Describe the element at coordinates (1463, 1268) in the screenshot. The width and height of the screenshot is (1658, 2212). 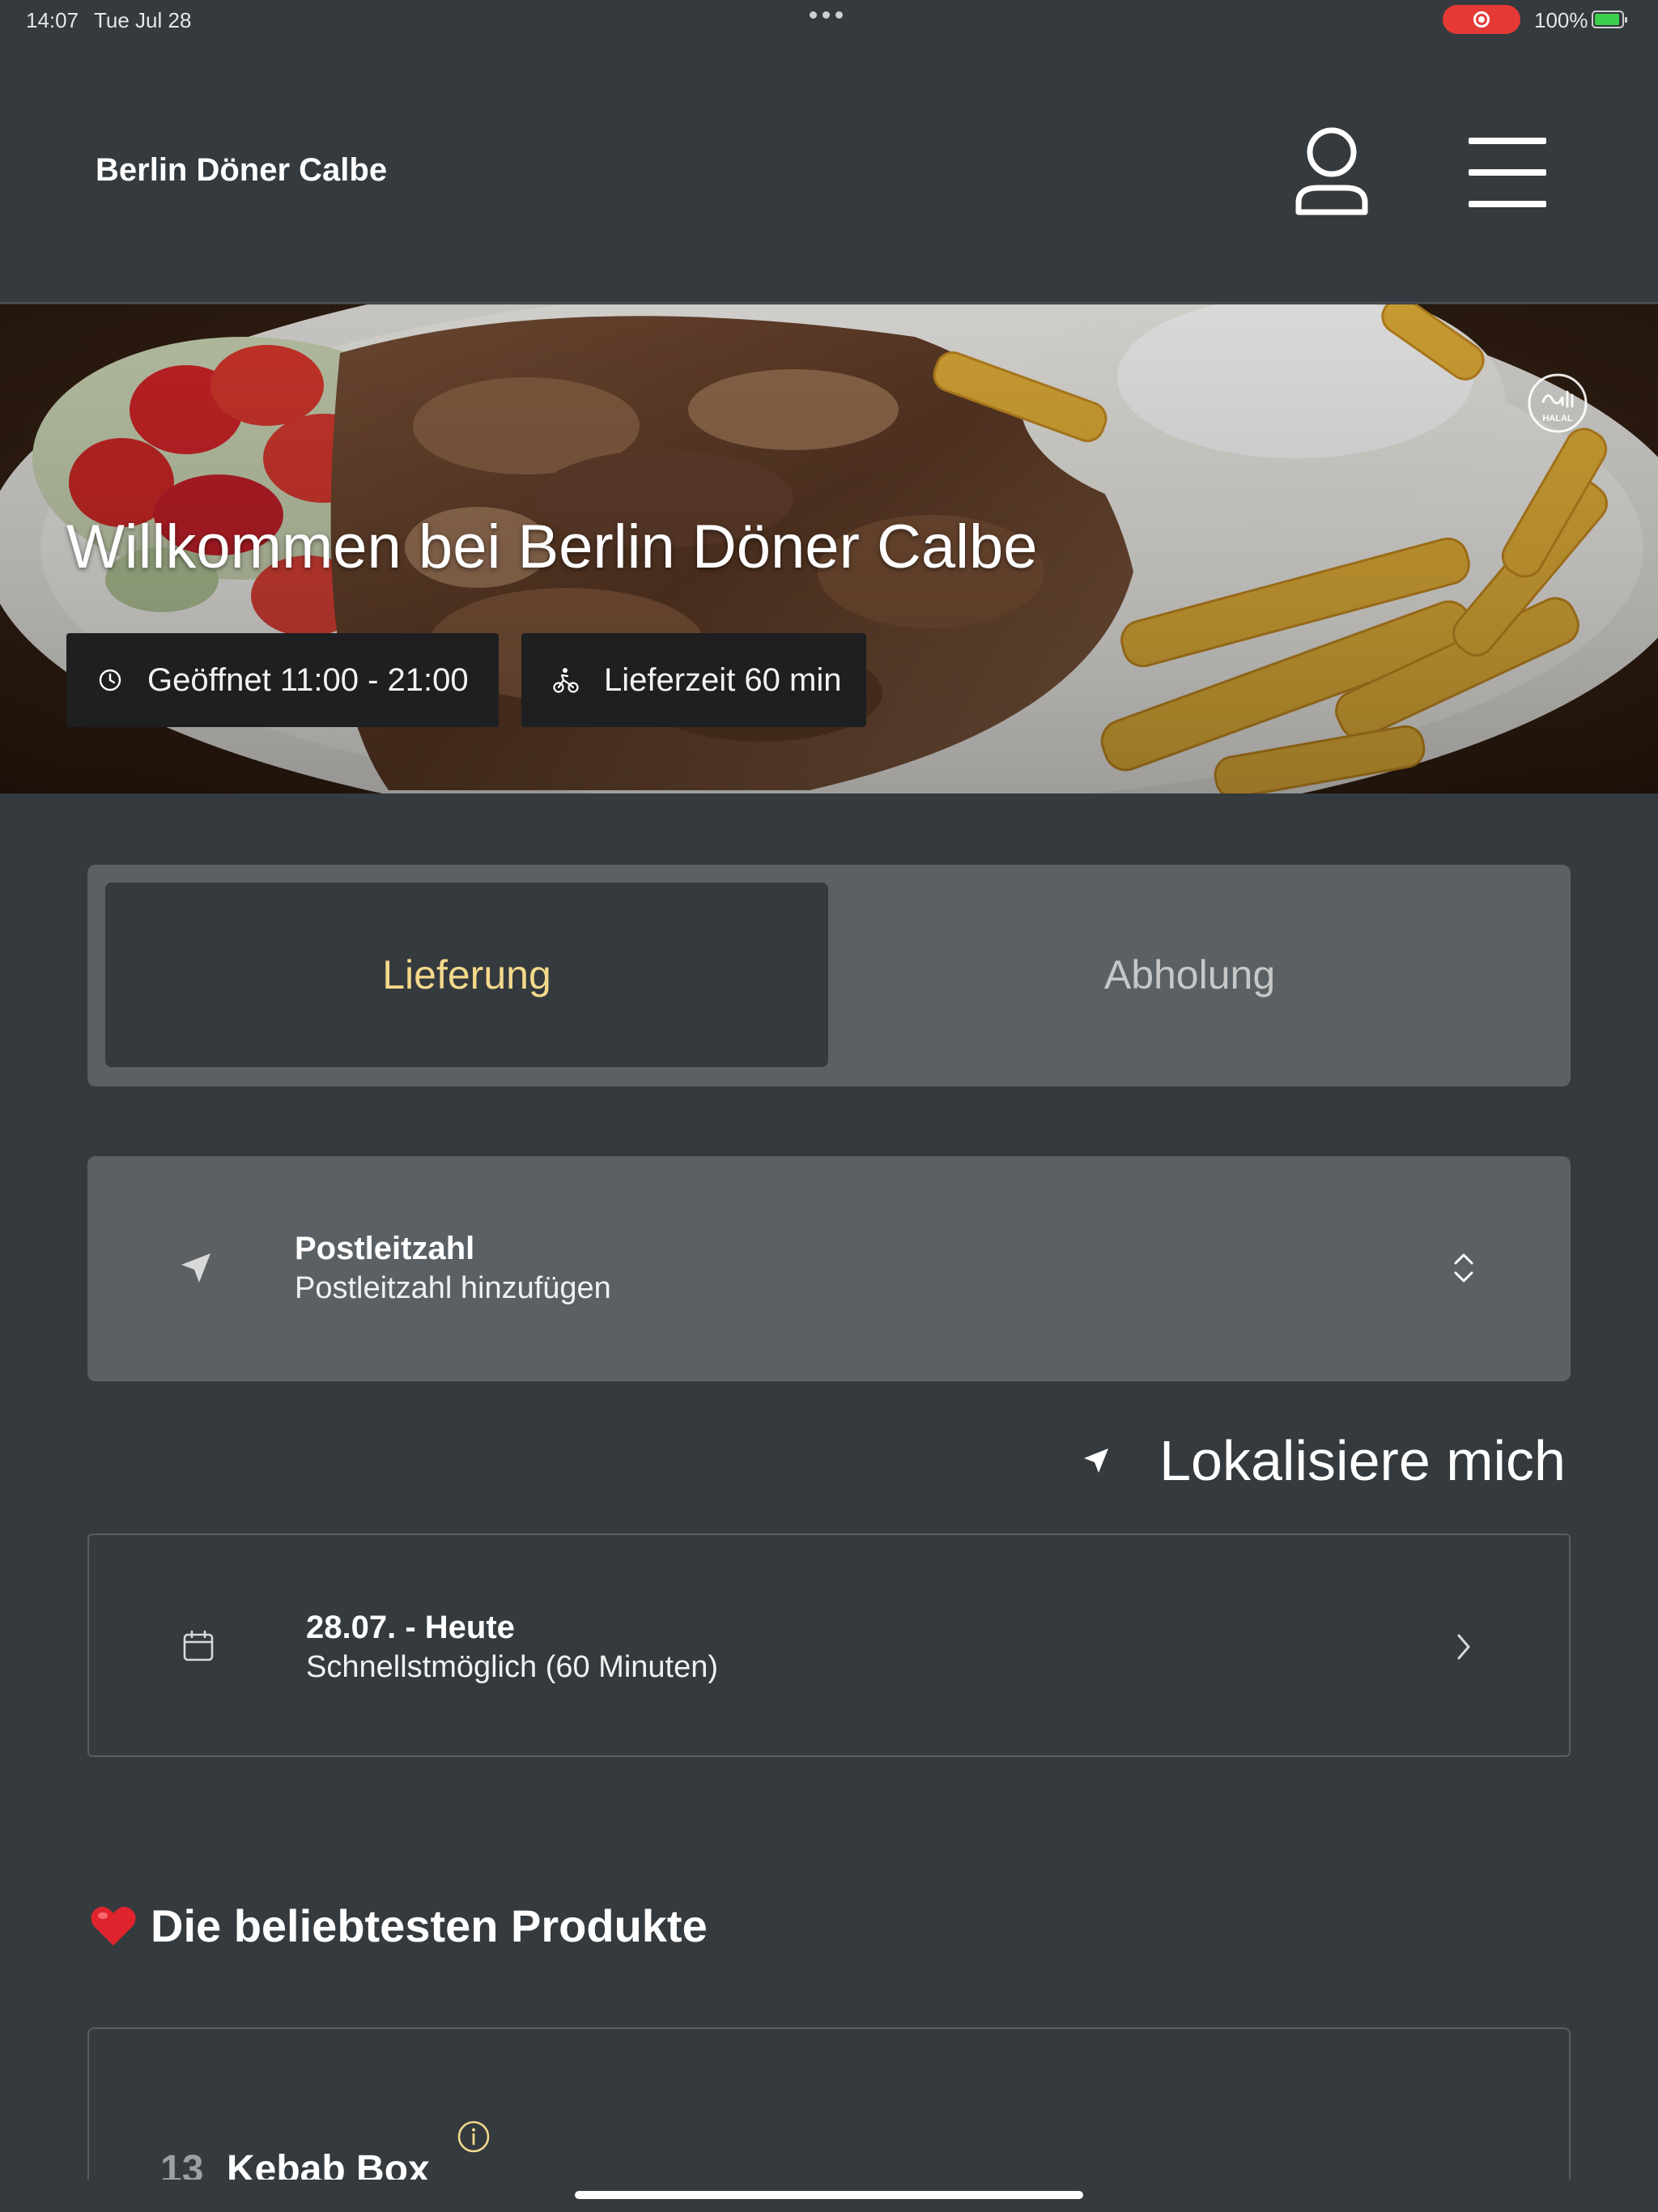
I see `chevron-up-down-icon` at that location.